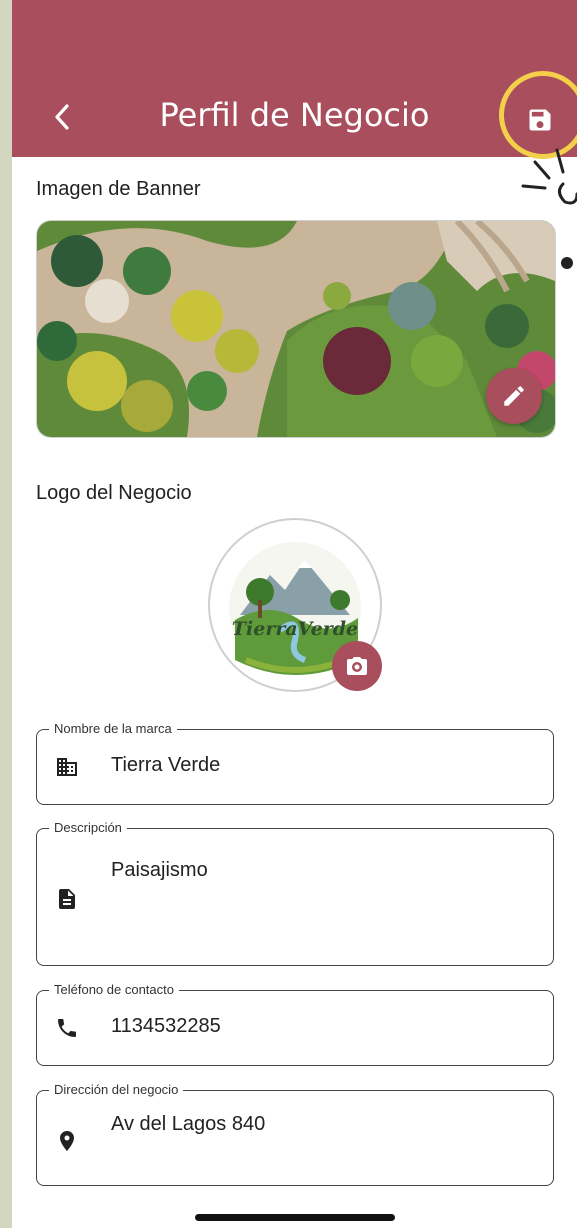 This screenshot has width=577, height=1228. I want to click on phone-icon, so click(67, 1028).